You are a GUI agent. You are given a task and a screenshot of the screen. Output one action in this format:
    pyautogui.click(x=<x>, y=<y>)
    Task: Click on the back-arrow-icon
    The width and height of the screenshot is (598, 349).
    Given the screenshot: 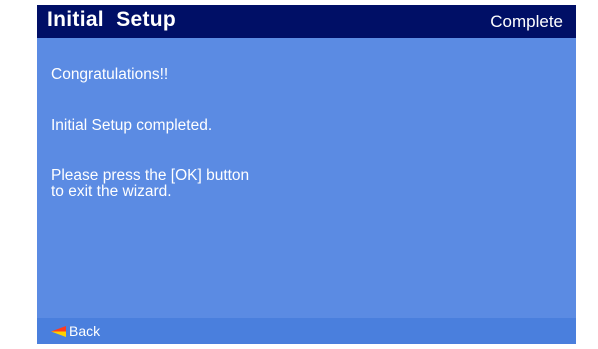 What is the action you would take?
    pyautogui.click(x=58, y=331)
    